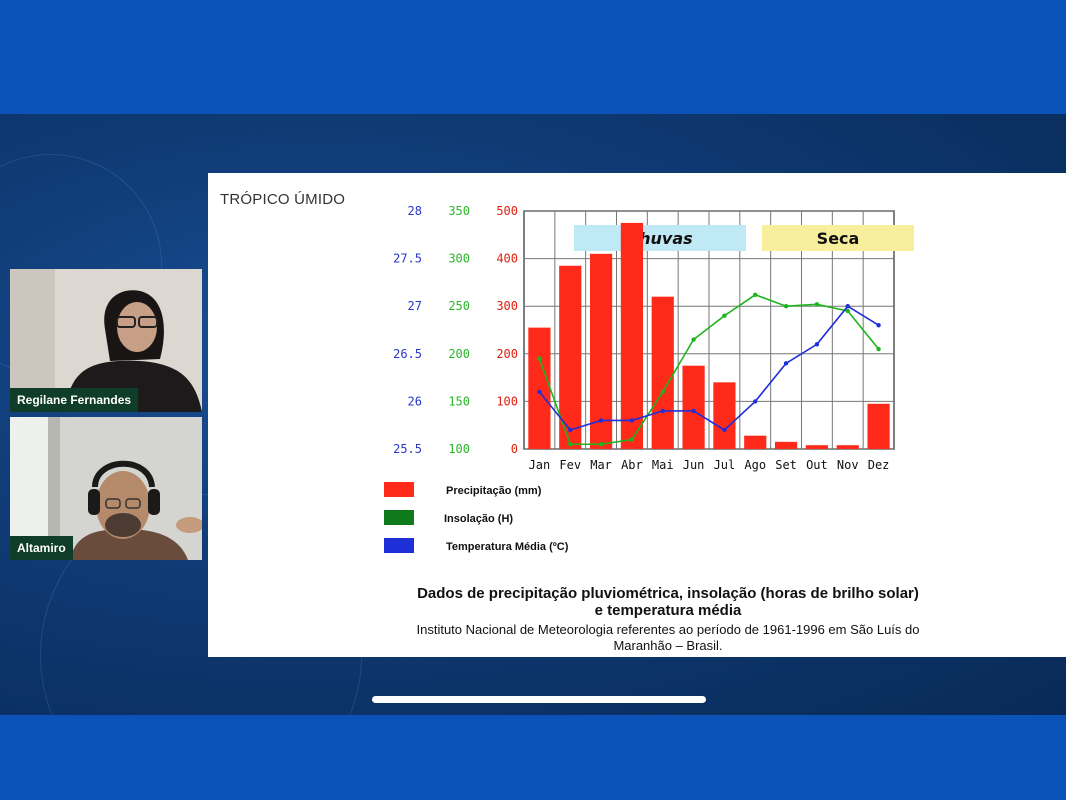 This screenshot has width=1066, height=800. I want to click on month-label: Dez, so click(879, 465).